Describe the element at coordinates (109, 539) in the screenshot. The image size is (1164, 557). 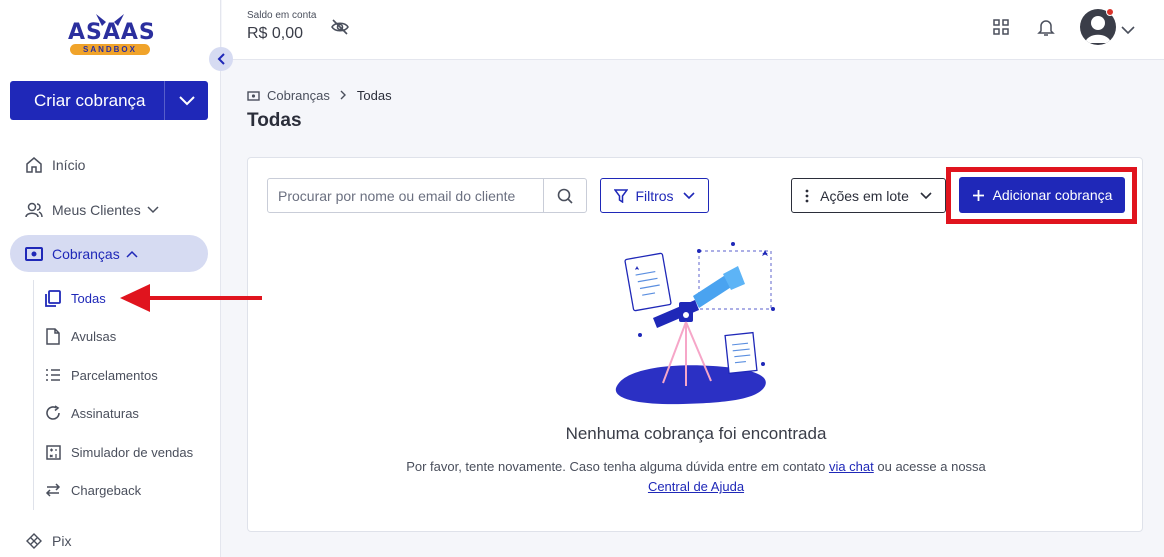
I see `sidebar-item-pix: Pix` at that location.